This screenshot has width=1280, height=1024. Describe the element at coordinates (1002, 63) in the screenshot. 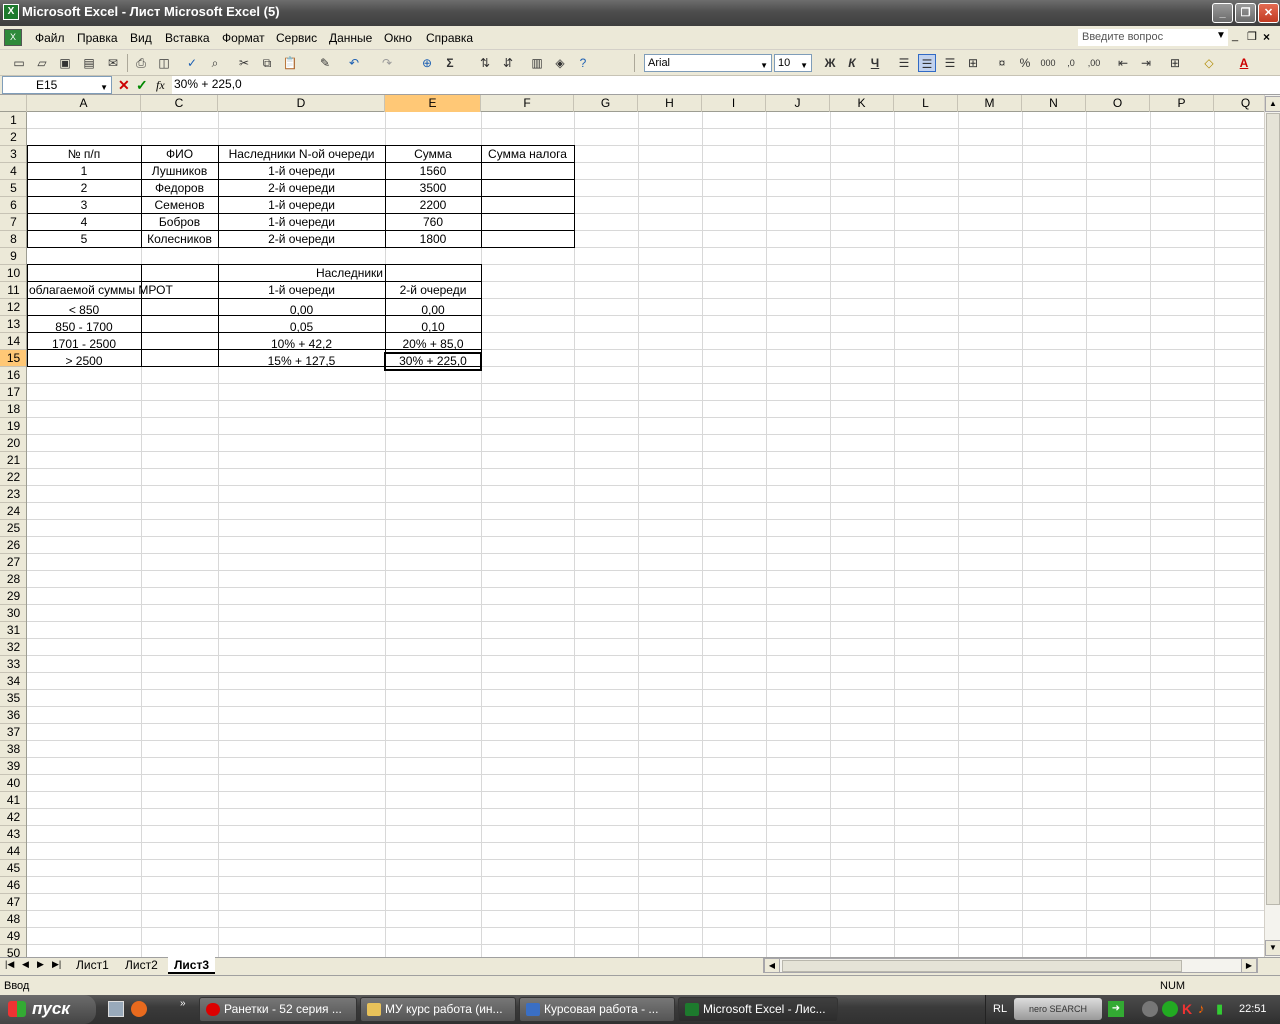

I see `currency-icon: ¤` at that location.